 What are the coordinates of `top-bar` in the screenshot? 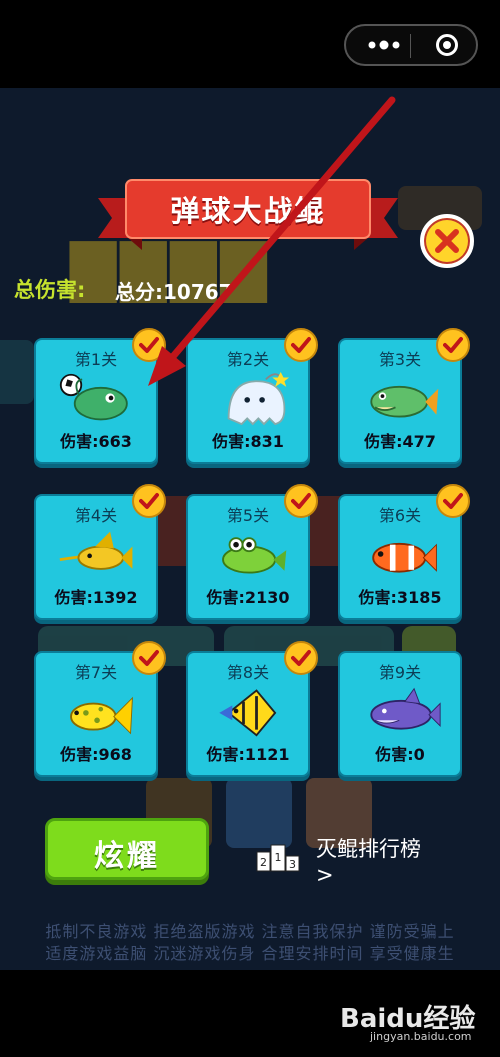 It's located at (250, 44).